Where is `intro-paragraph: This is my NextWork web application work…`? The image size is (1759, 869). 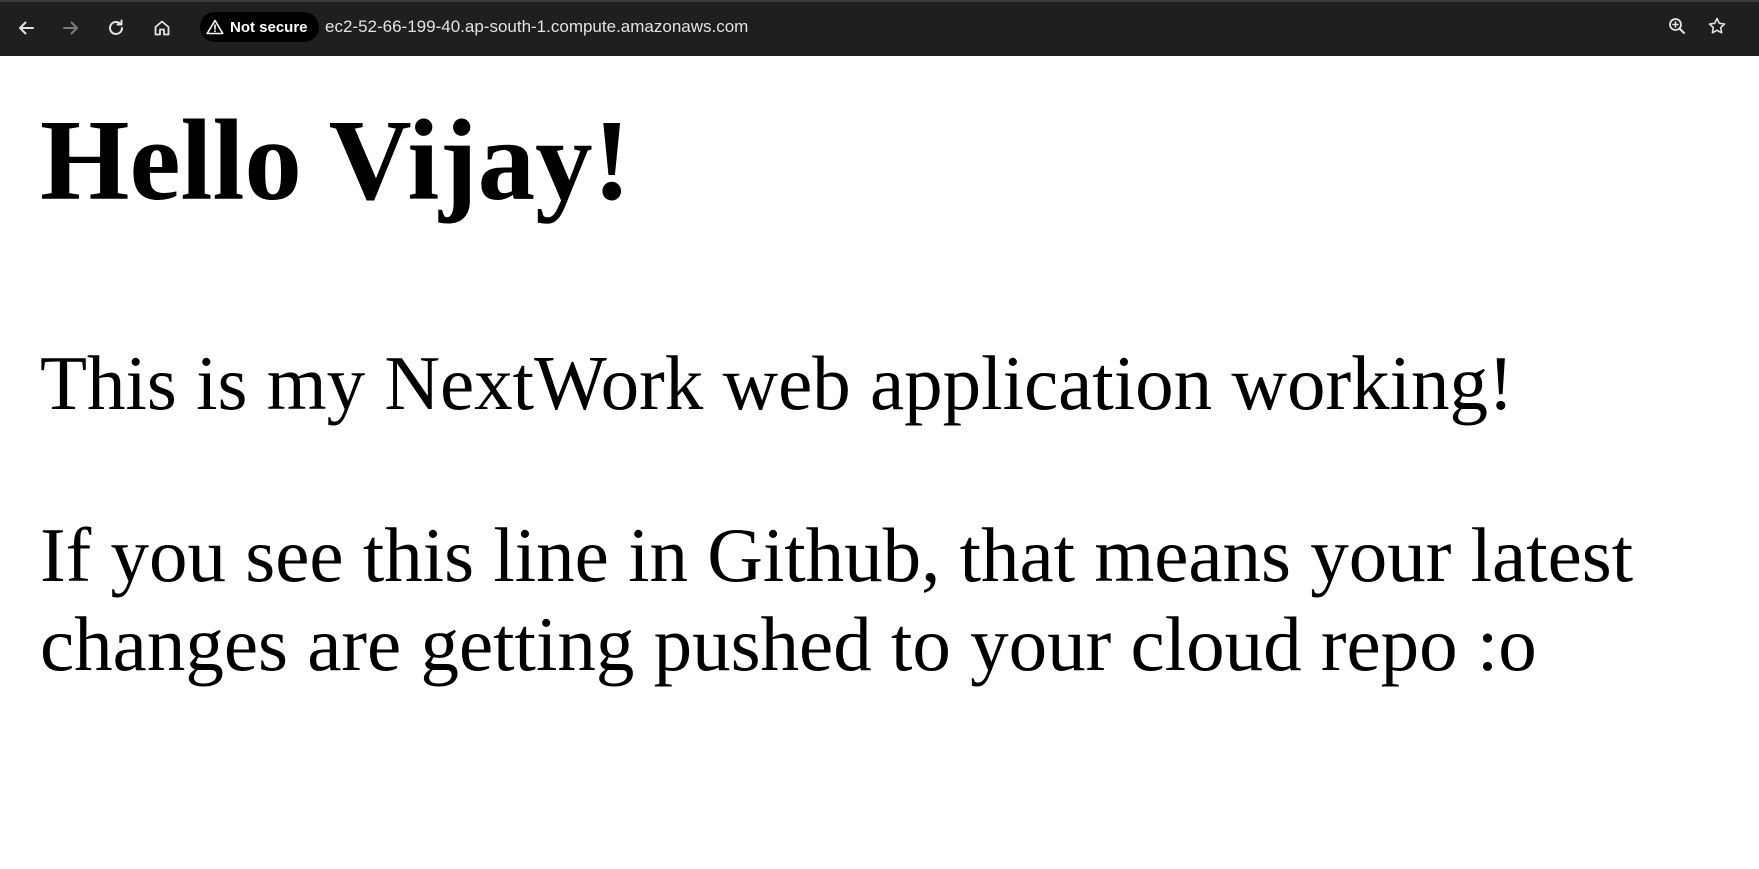
intro-paragraph: This is my NextWork web application work… is located at coordinates (777, 383).